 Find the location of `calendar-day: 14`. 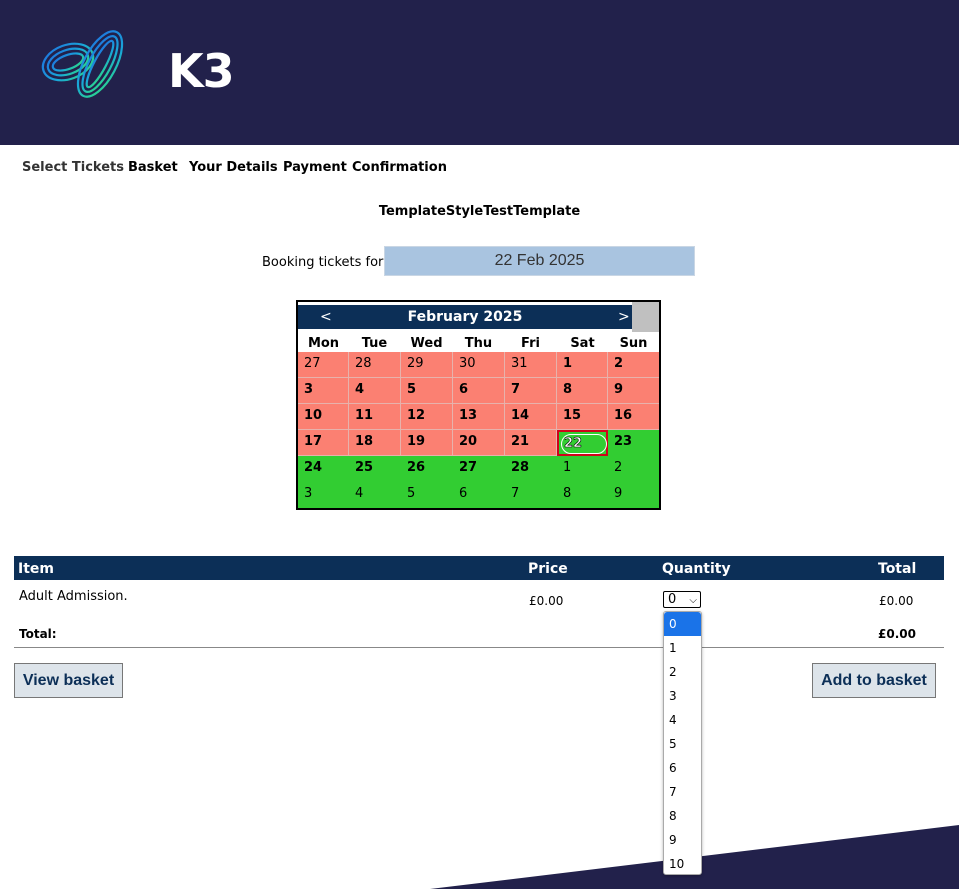

calendar-day: 14 is located at coordinates (531, 417).